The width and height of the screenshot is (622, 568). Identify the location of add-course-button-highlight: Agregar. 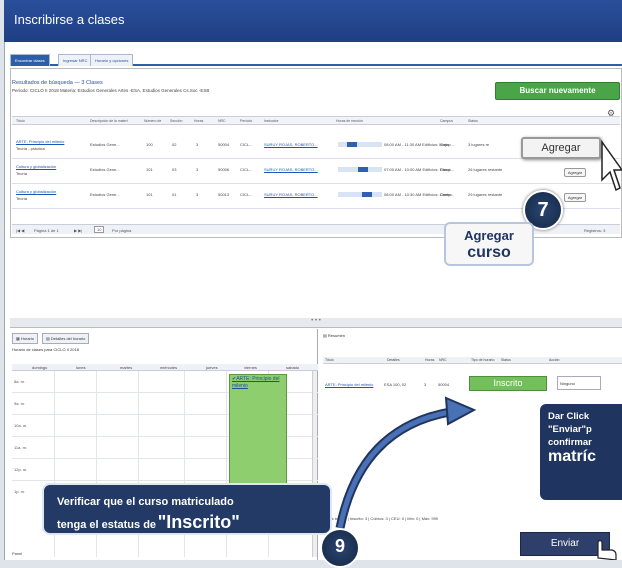
(561, 148).